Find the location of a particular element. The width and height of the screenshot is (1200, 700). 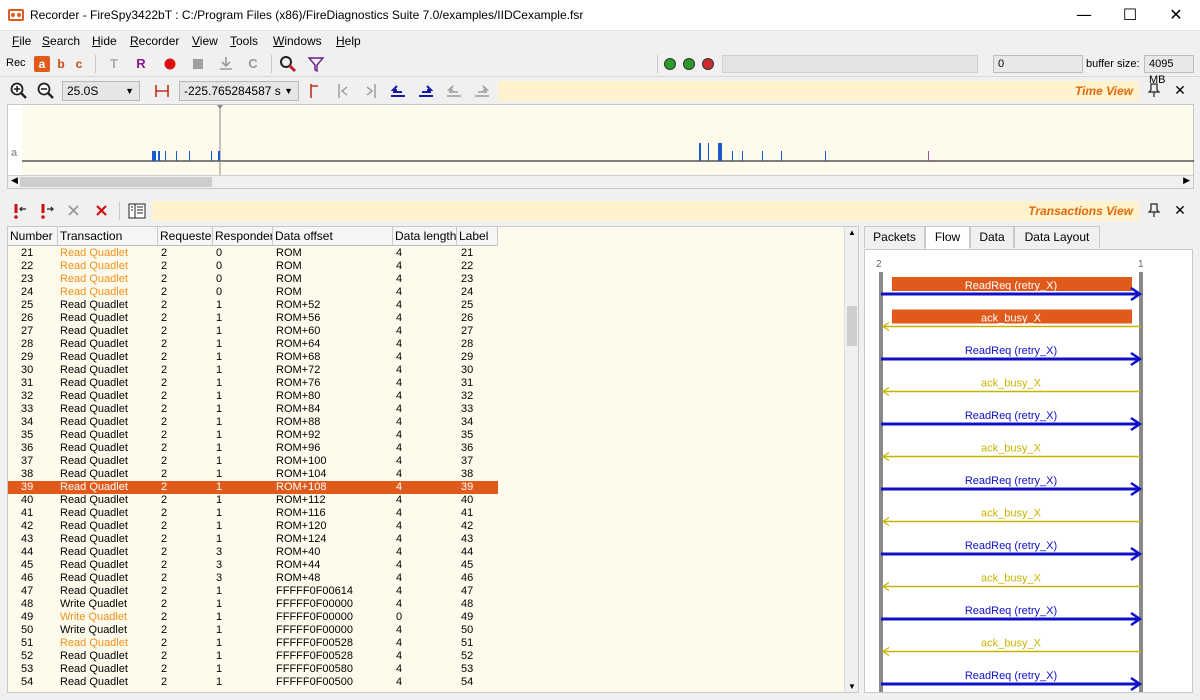

column-header: Responder is located at coordinates (243, 236).